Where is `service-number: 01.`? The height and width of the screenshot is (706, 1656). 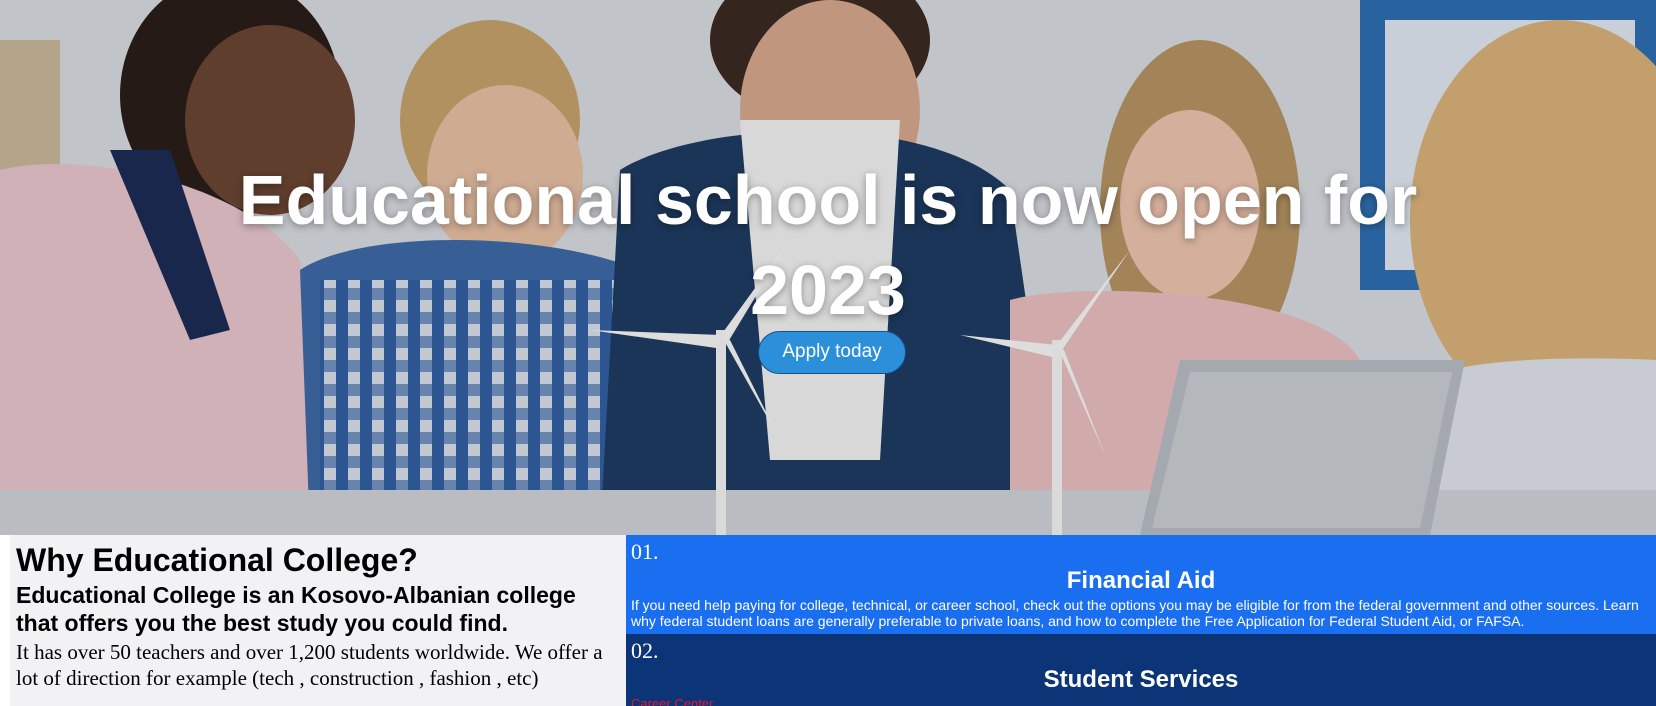 service-number: 01. is located at coordinates (645, 551).